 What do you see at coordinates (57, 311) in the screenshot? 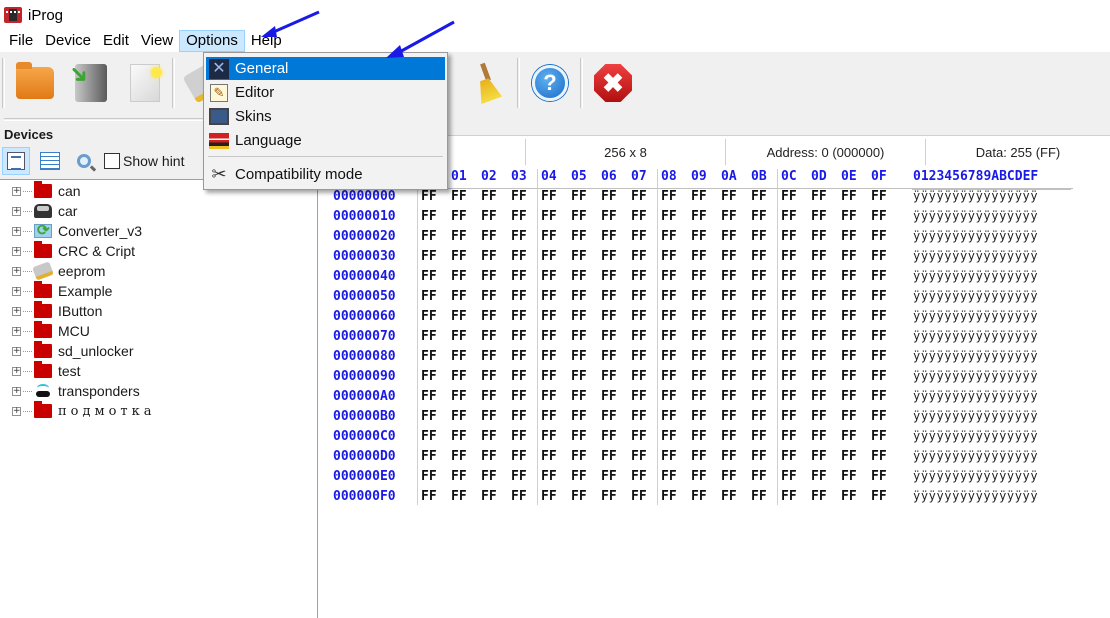
I see `tree-item: + IButton` at bounding box center [57, 311].